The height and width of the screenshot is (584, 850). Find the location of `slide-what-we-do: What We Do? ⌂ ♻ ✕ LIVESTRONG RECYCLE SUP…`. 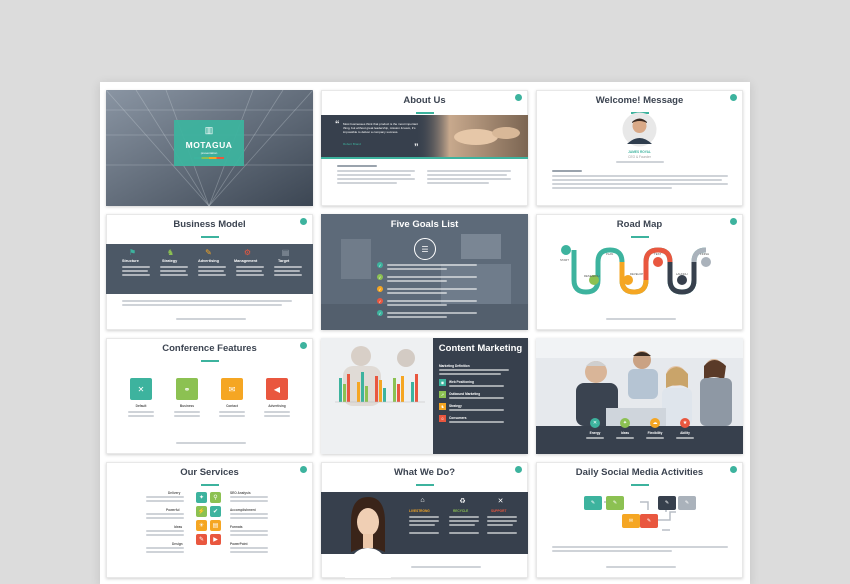

slide-what-we-do: What We Do? ⌂ ♻ ✕ LIVESTRONG RECYCLE SUP… is located at coordinates (424, 520).